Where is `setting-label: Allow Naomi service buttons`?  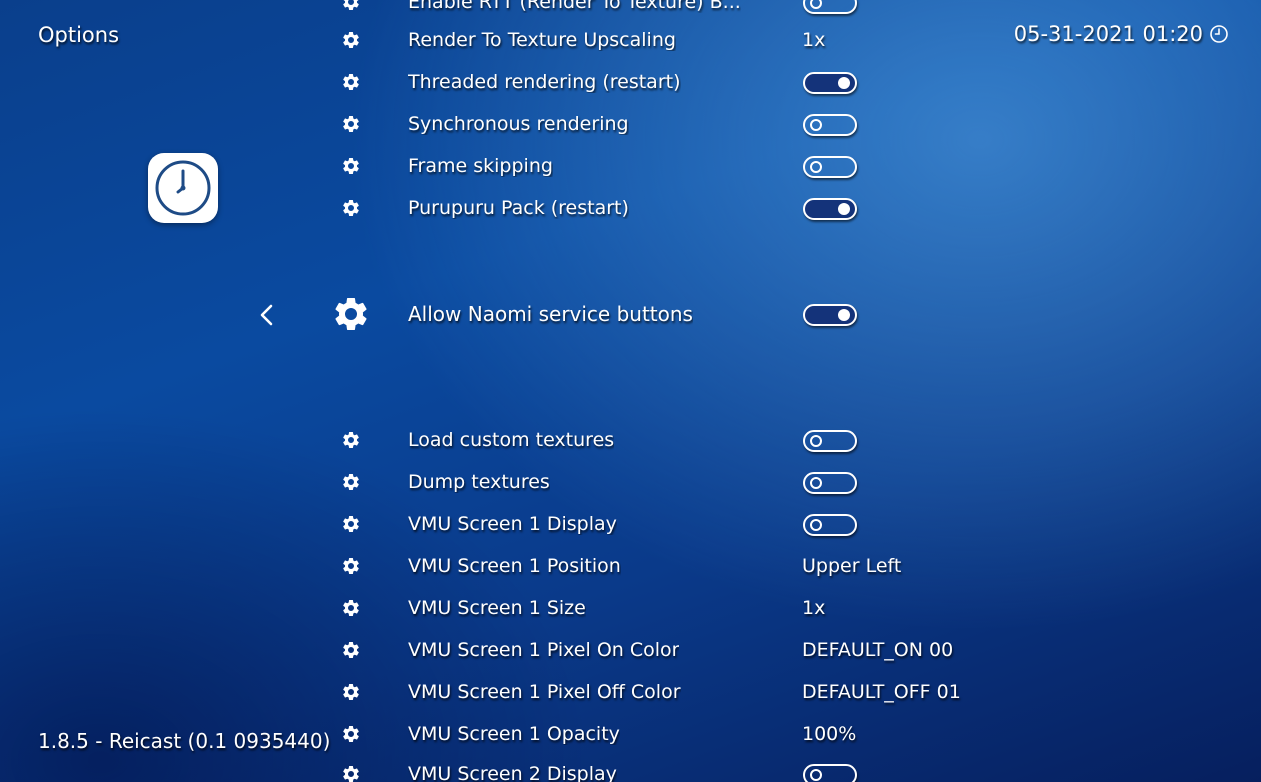 setting-label: Allow Naomi service buttons is located at coordinates (550, 314).